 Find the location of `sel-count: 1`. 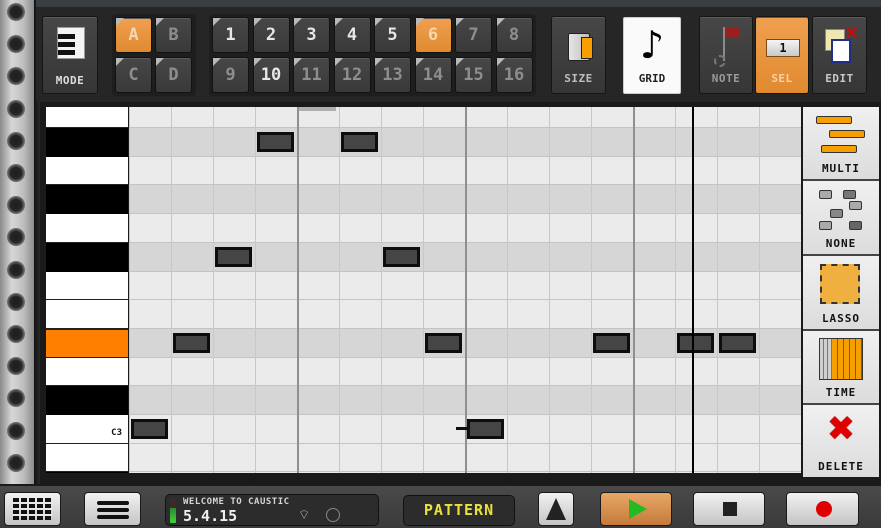

sel-count: 1 is located at coordinates (783, 48).